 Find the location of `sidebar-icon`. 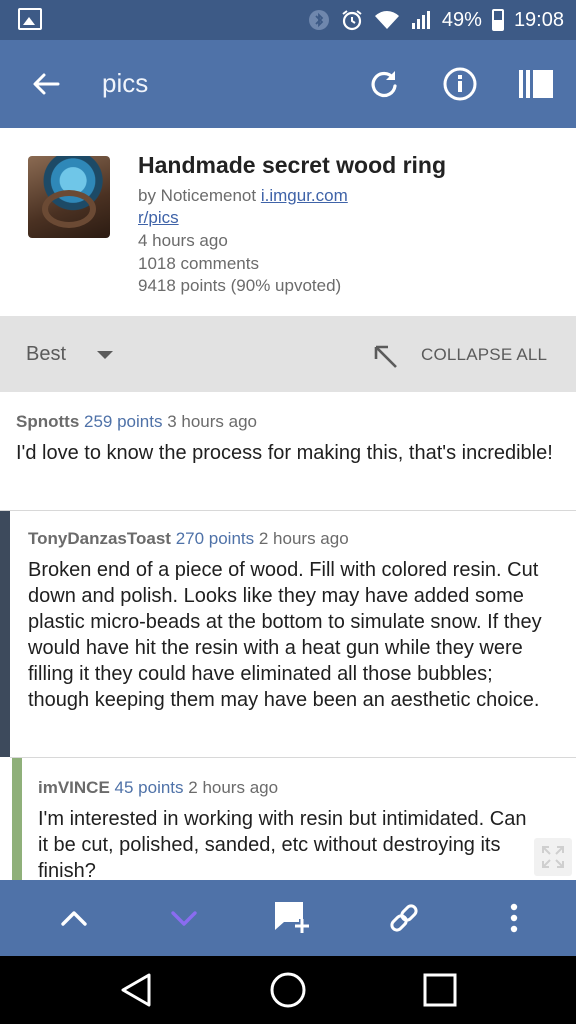

sidebar-icon is located at coordinates (536, 84).